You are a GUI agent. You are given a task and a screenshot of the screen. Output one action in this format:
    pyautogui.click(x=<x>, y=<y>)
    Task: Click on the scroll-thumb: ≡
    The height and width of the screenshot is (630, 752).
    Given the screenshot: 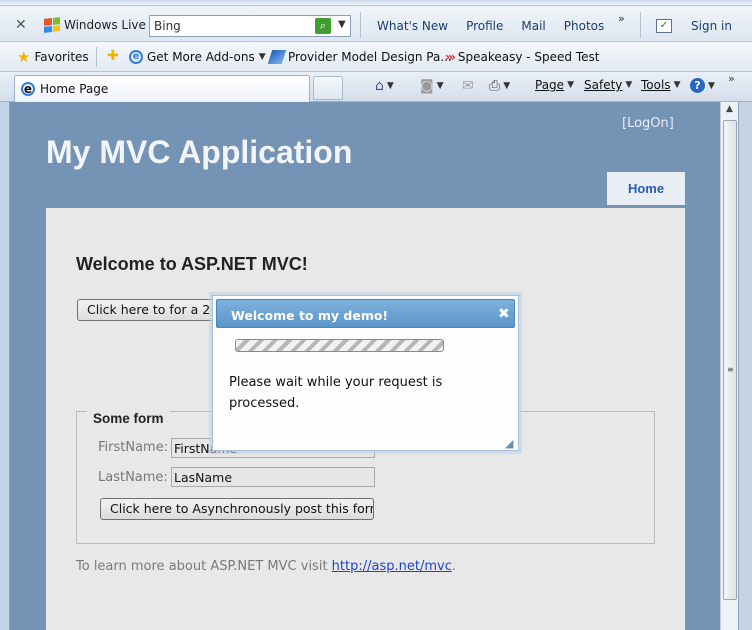 What is the action you would take?
    pyautogui.click(x=730, y=360)
    